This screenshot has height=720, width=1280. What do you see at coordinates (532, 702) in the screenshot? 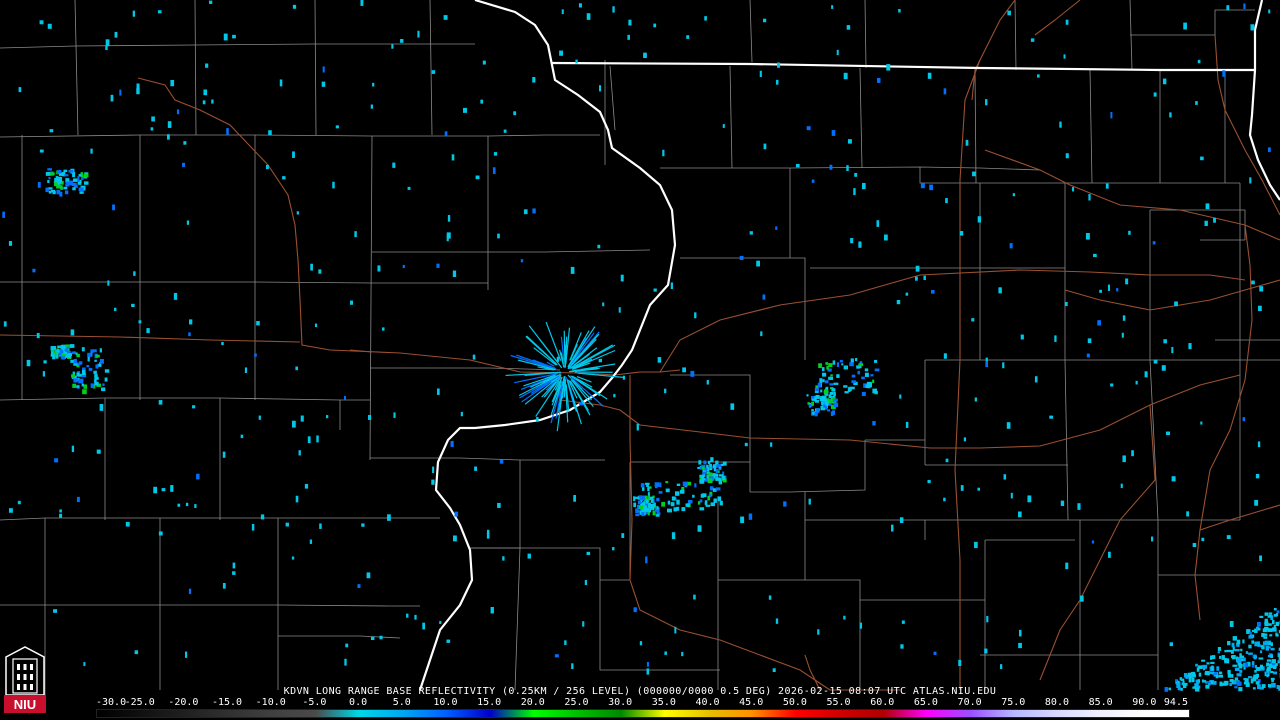
I see `scale-label: 20.0` at bounding box center [532, 702].